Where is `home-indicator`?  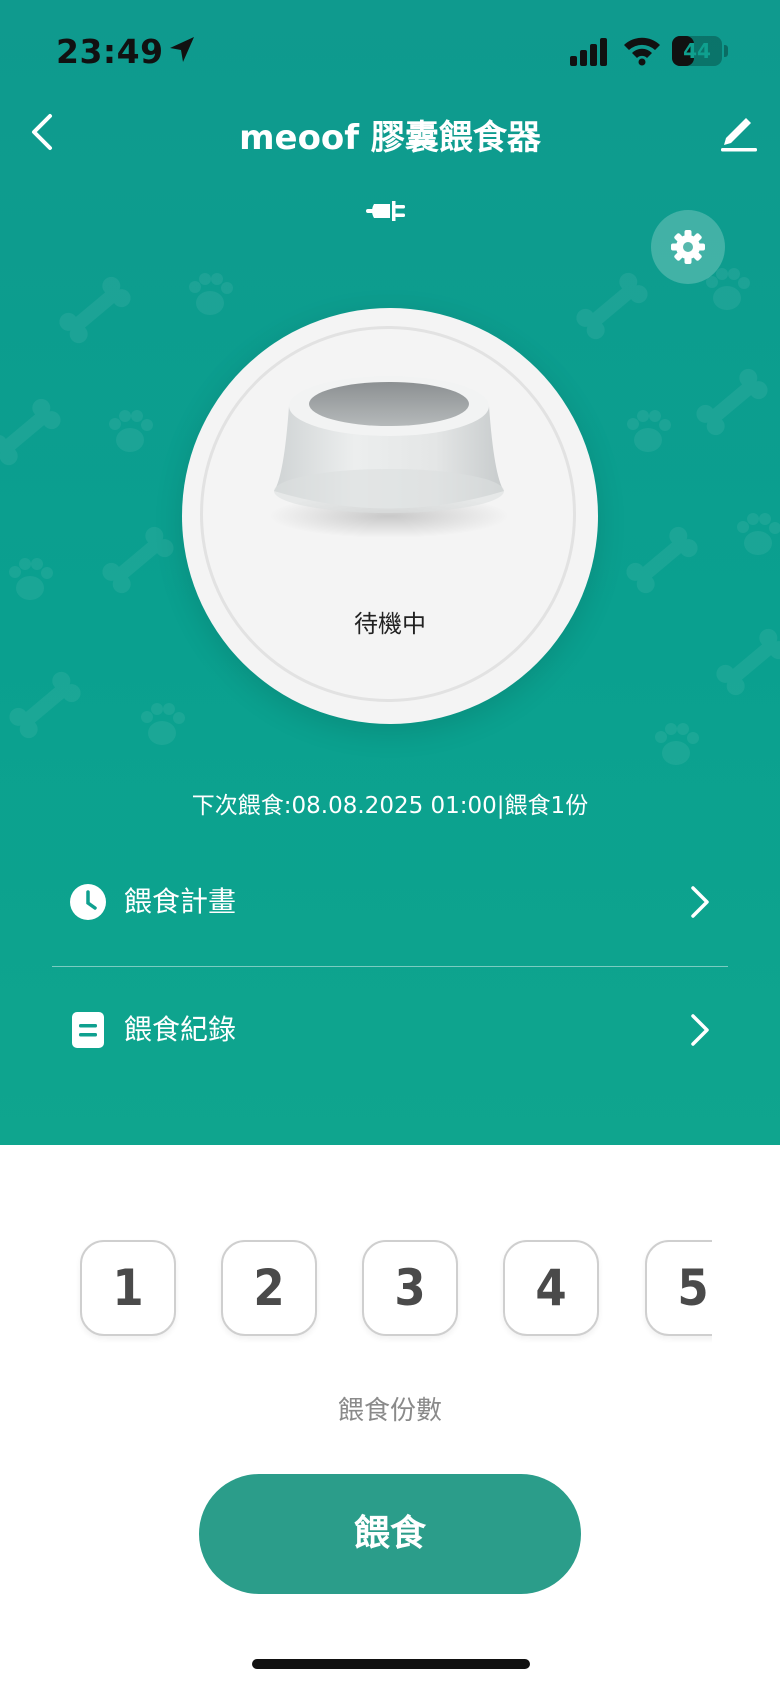 home-indicator is located at coordinates (391, 1664).